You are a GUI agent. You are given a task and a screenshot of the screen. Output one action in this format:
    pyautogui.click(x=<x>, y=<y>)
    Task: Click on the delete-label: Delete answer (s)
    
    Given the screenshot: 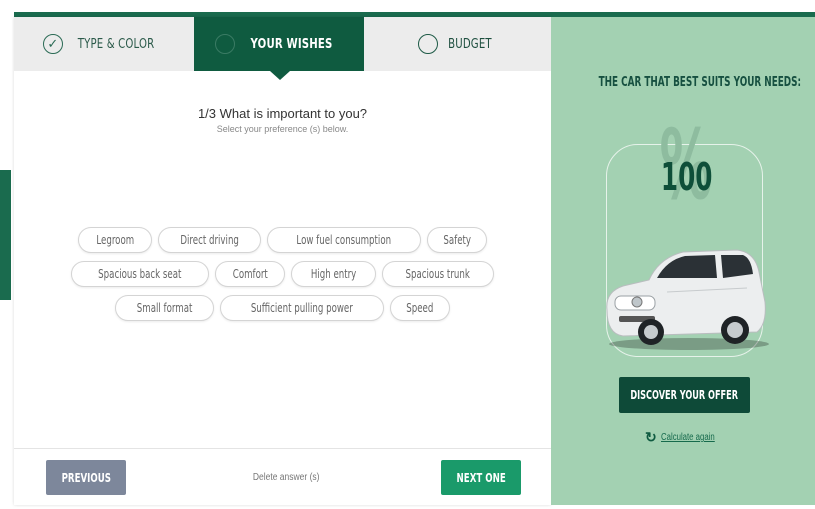 What is the action you would take?
    pyautogui.click(x=286, y=477)
    